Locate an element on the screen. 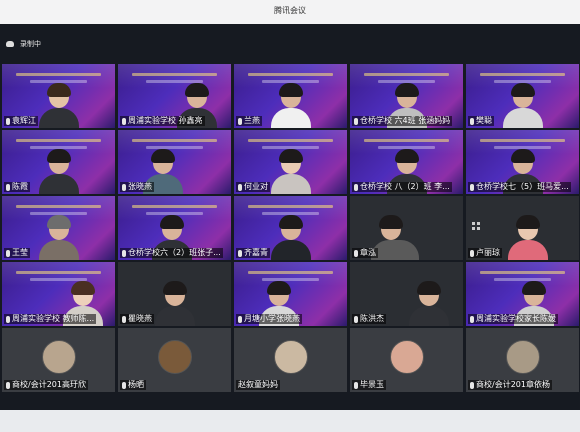  participant-tile: 赵叙童妈妈 is located at coordinates (290, 360).